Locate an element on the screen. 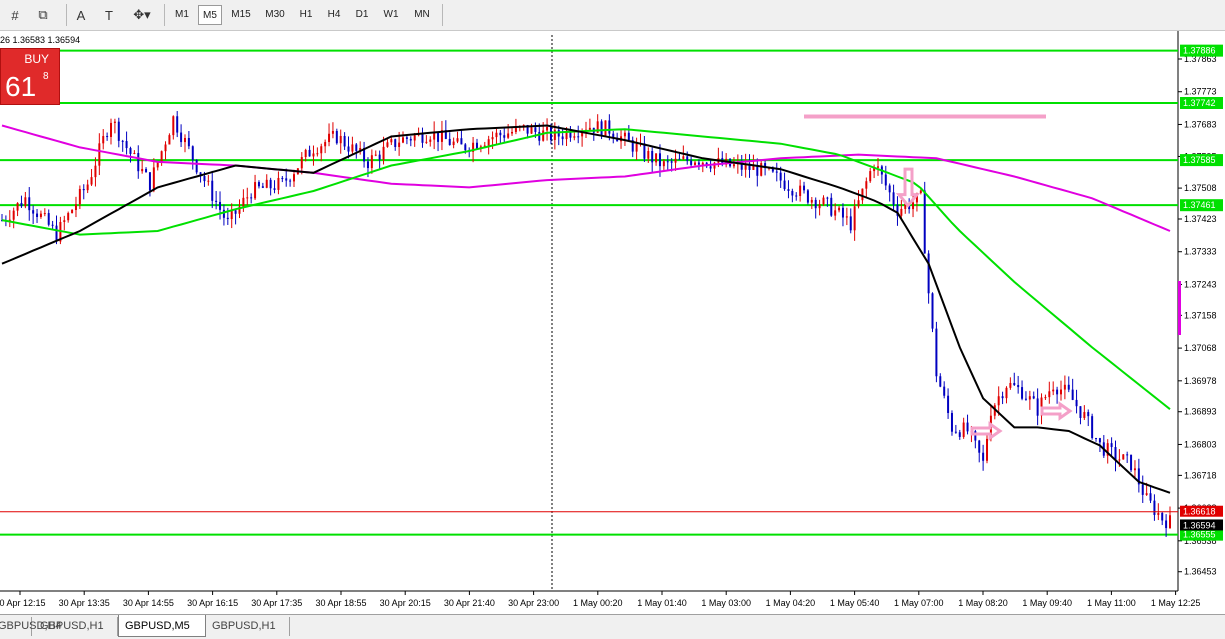 This screenshot has width=1225, height=639. chart-tab: GBPUSD,H4 is located at coordinates (31, 626).